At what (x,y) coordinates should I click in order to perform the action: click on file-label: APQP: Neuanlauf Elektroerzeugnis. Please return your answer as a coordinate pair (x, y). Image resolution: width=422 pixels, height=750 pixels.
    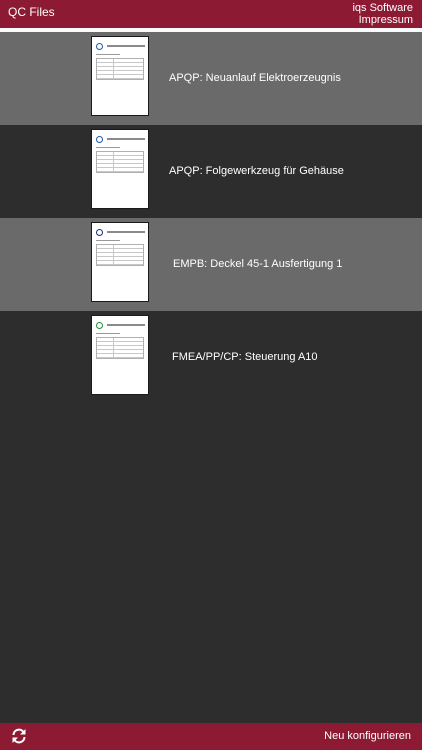
    Looking at the image, I should click on (255, 78).